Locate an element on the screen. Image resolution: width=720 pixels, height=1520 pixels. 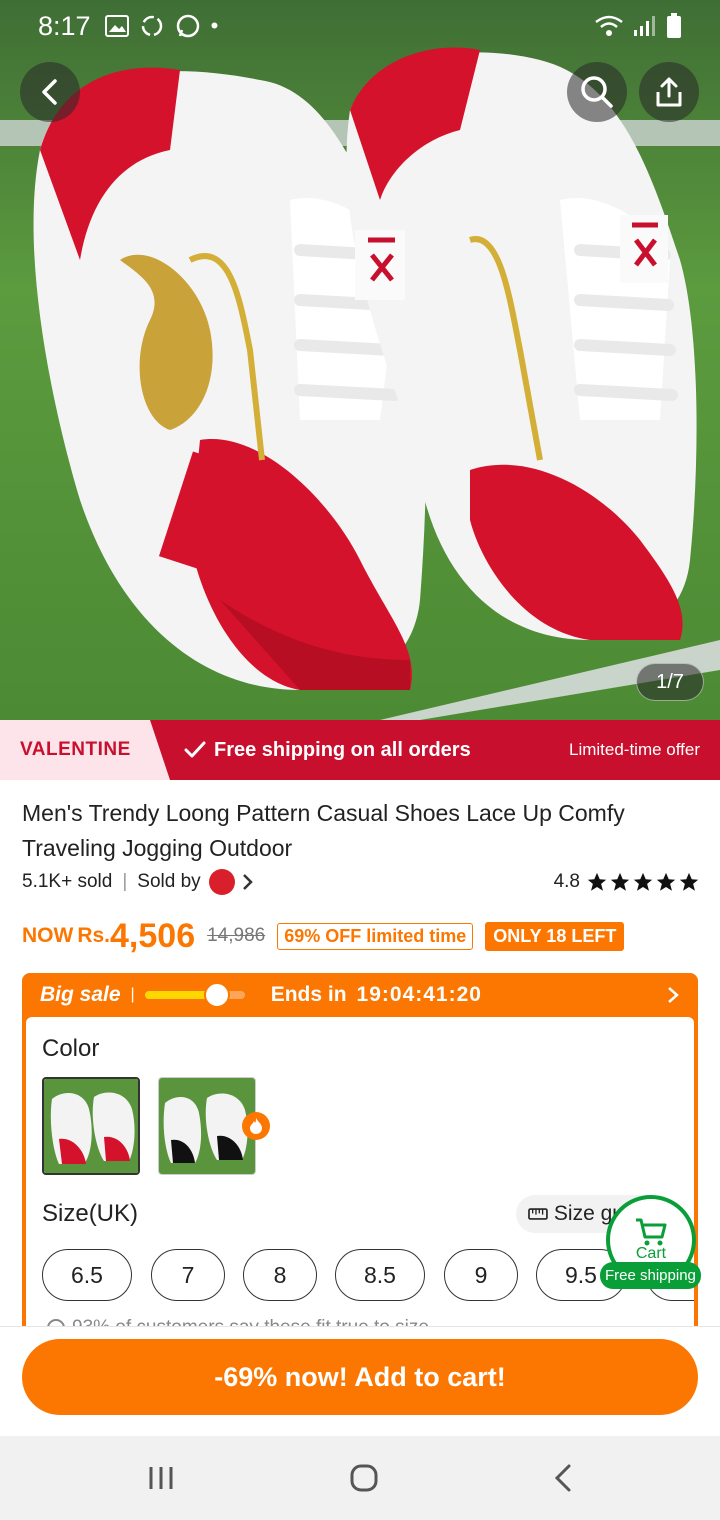
discount-badge: 69% OFF limited time is located at coordinates (375, 936).